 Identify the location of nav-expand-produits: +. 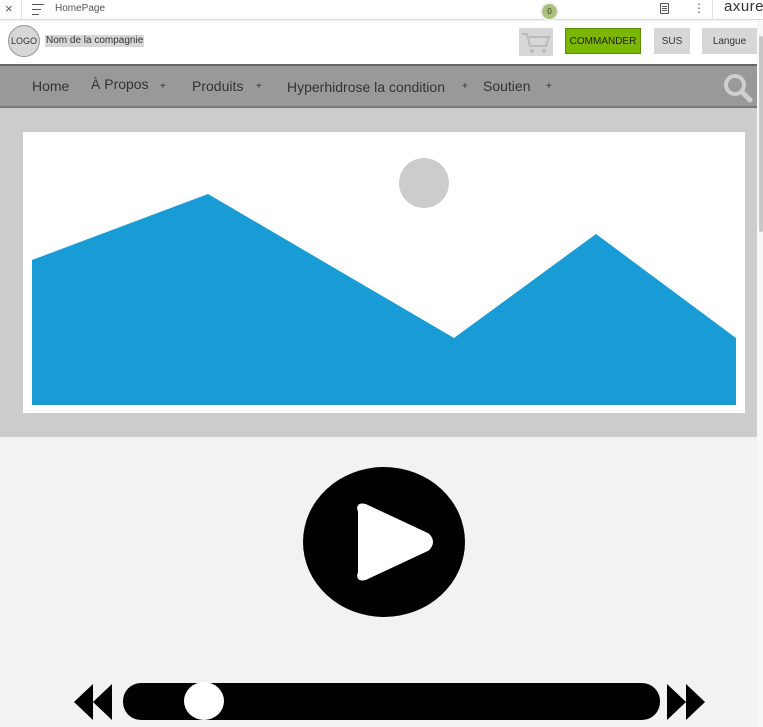
(259, 87).